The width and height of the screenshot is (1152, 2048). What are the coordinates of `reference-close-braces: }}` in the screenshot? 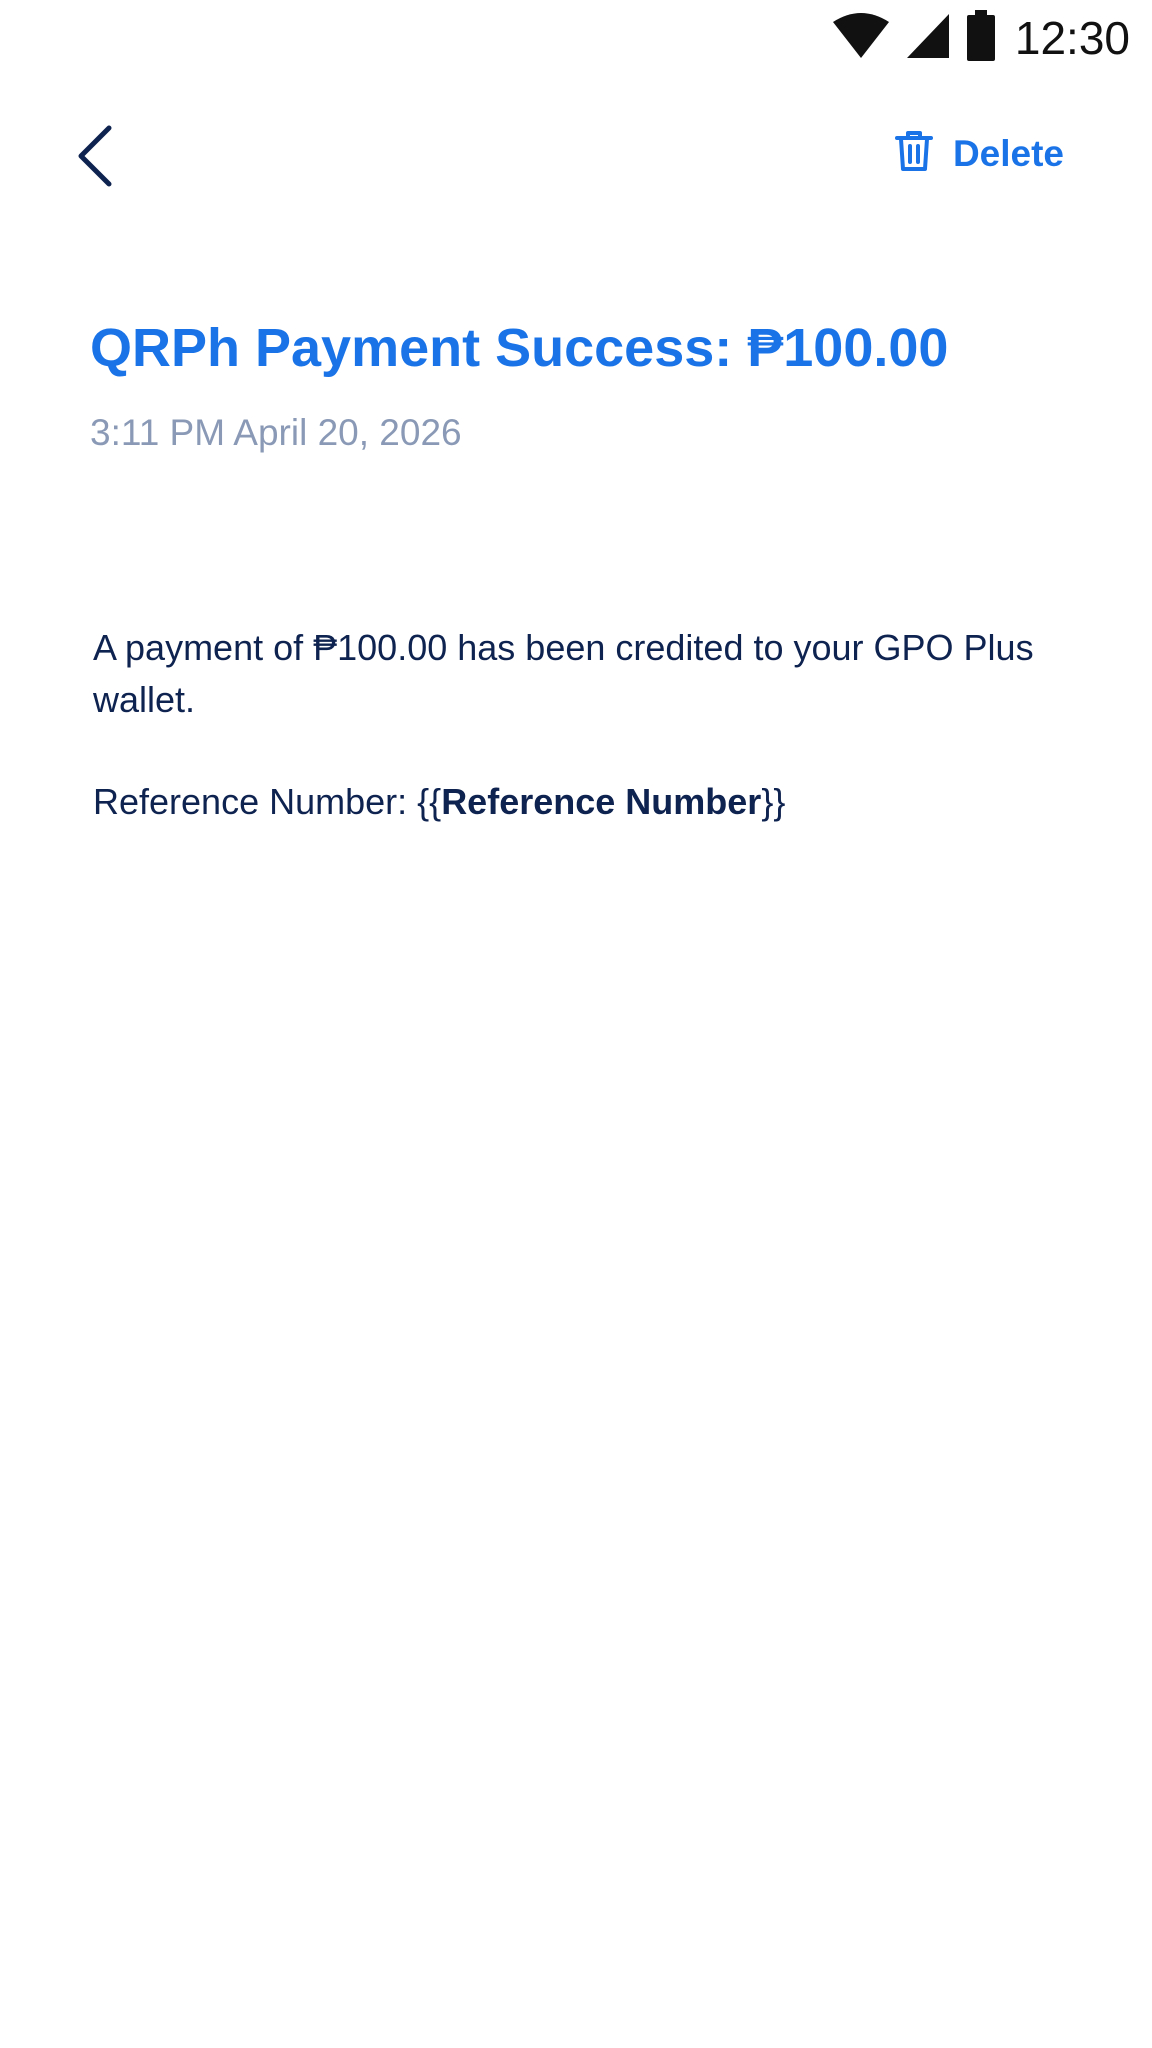 It's located at (773, 801).